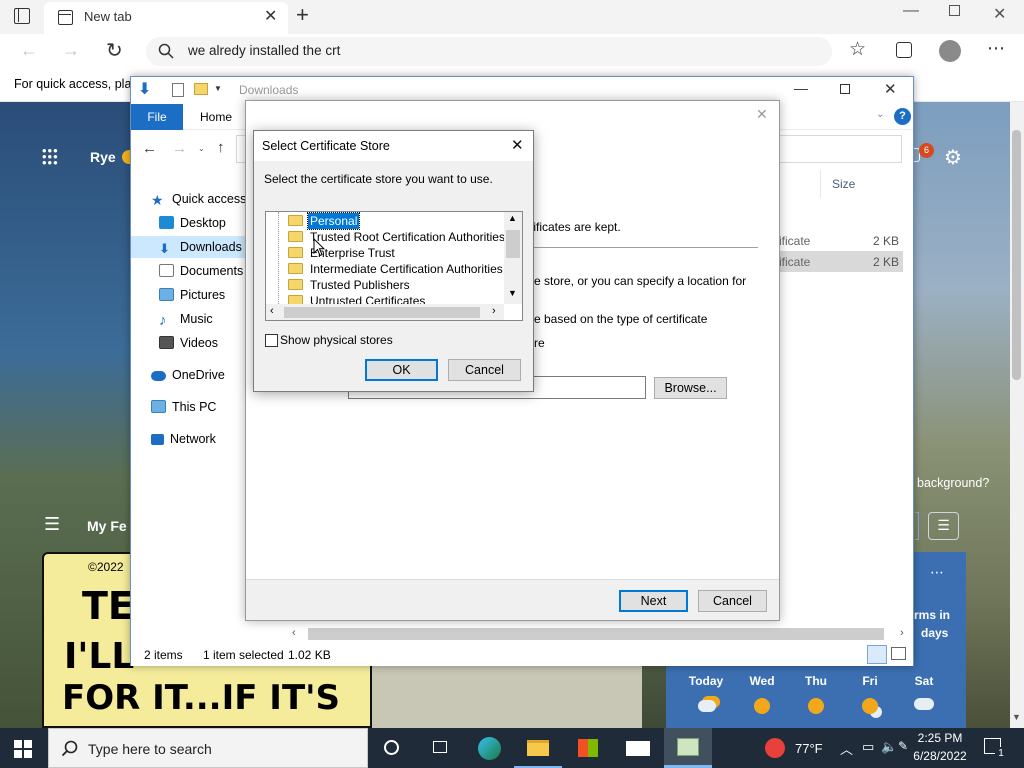 The image size is (1024, 768). I want to click on background-question-text: background?, so click(953, 483).